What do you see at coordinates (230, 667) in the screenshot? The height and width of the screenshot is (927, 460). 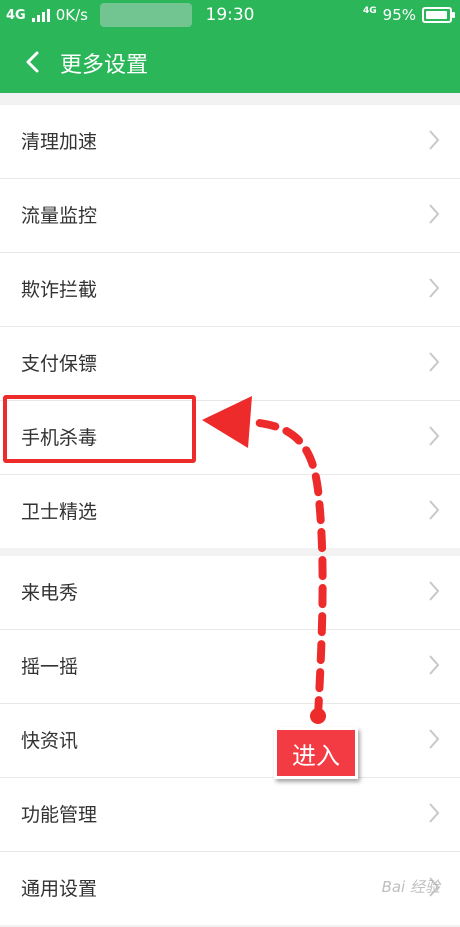 I see `menu-item-shake: 摇一摇` at bounding box center [230, 667].